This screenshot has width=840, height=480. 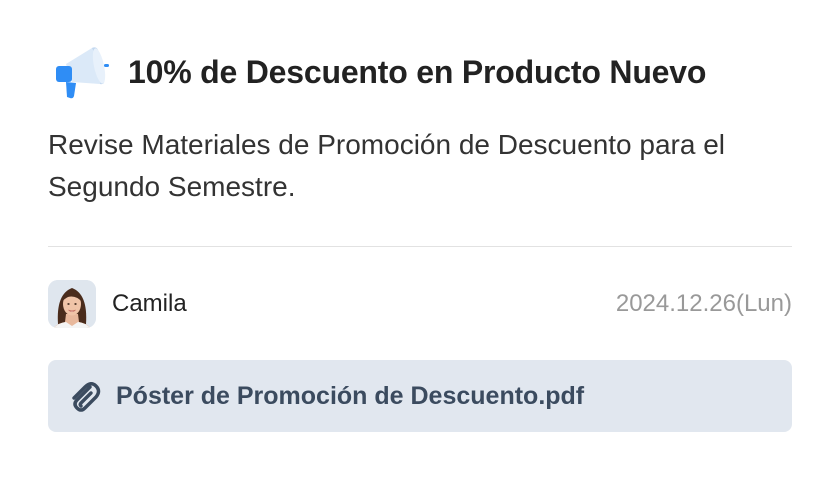 I want to click on author-name: Camila, so click(x=149, y=303).